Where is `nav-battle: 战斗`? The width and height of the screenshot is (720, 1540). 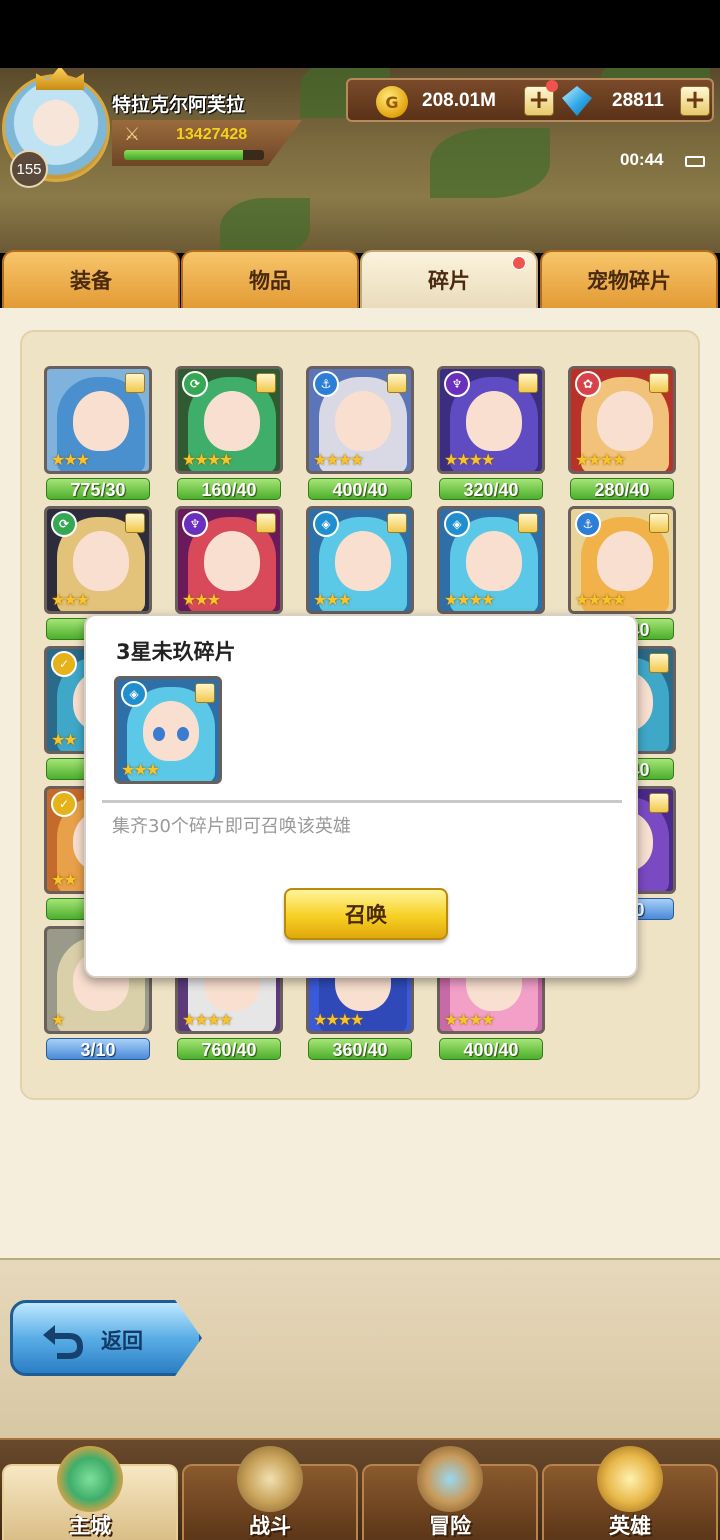 nav-battle: 战斗 is located at coordinates (270, 1493).